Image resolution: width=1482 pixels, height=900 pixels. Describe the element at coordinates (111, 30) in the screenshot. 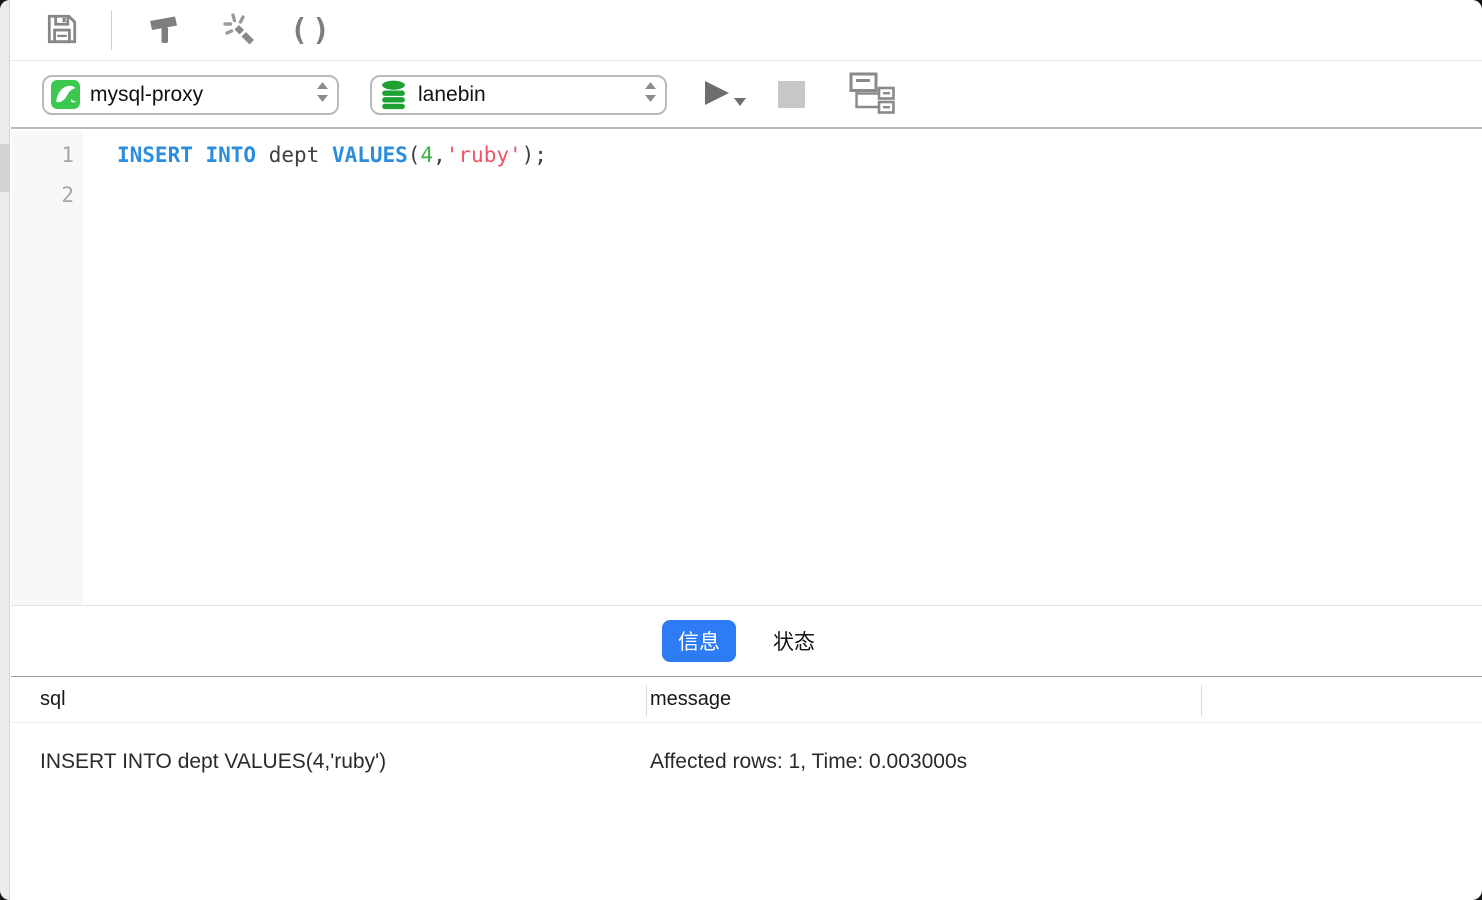

I see `toolbar-divider` at that location.